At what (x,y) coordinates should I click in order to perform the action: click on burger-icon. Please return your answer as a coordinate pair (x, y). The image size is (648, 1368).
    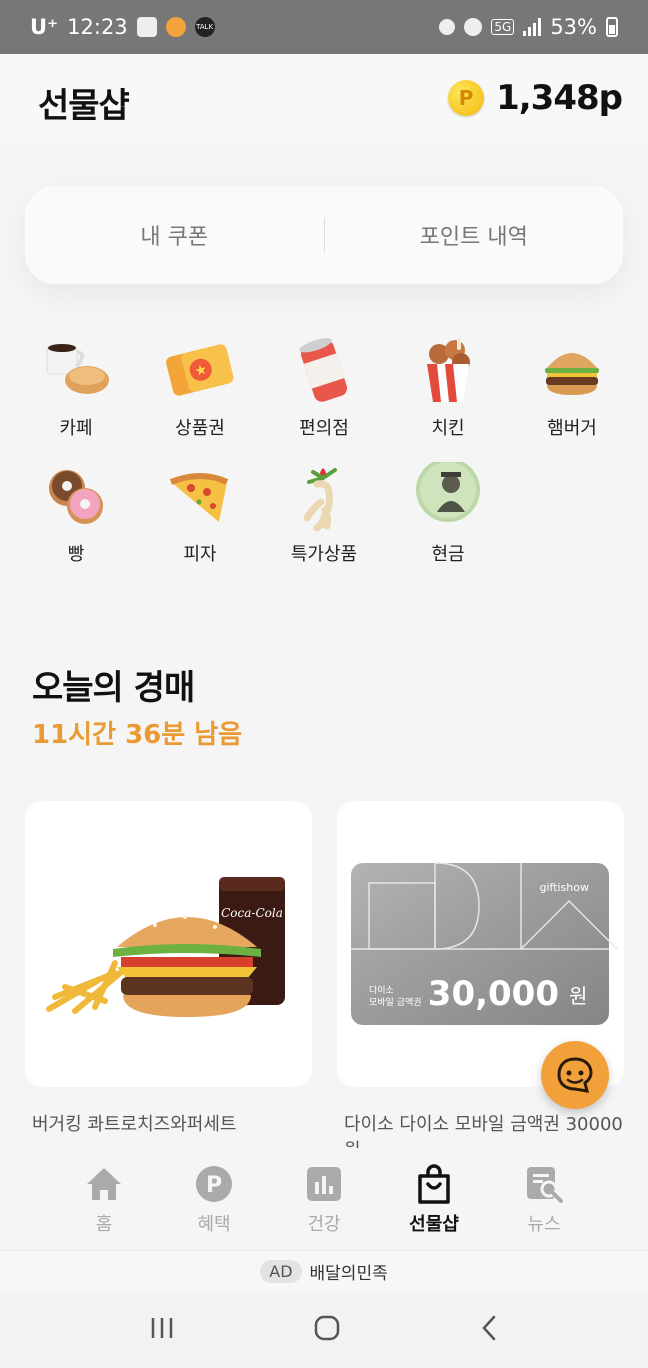
    Looking at the image, I should click on (572, 371).